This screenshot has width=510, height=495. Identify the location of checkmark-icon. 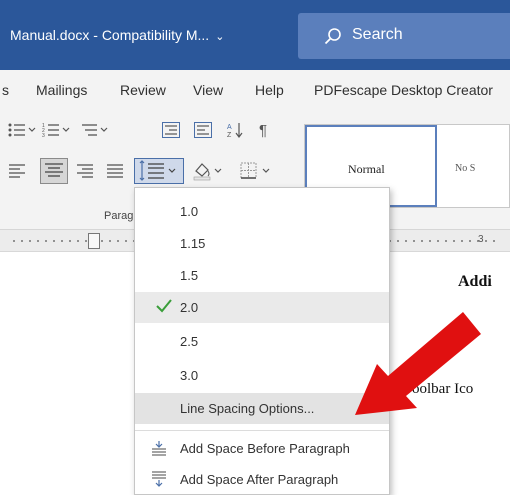
(164, 306).